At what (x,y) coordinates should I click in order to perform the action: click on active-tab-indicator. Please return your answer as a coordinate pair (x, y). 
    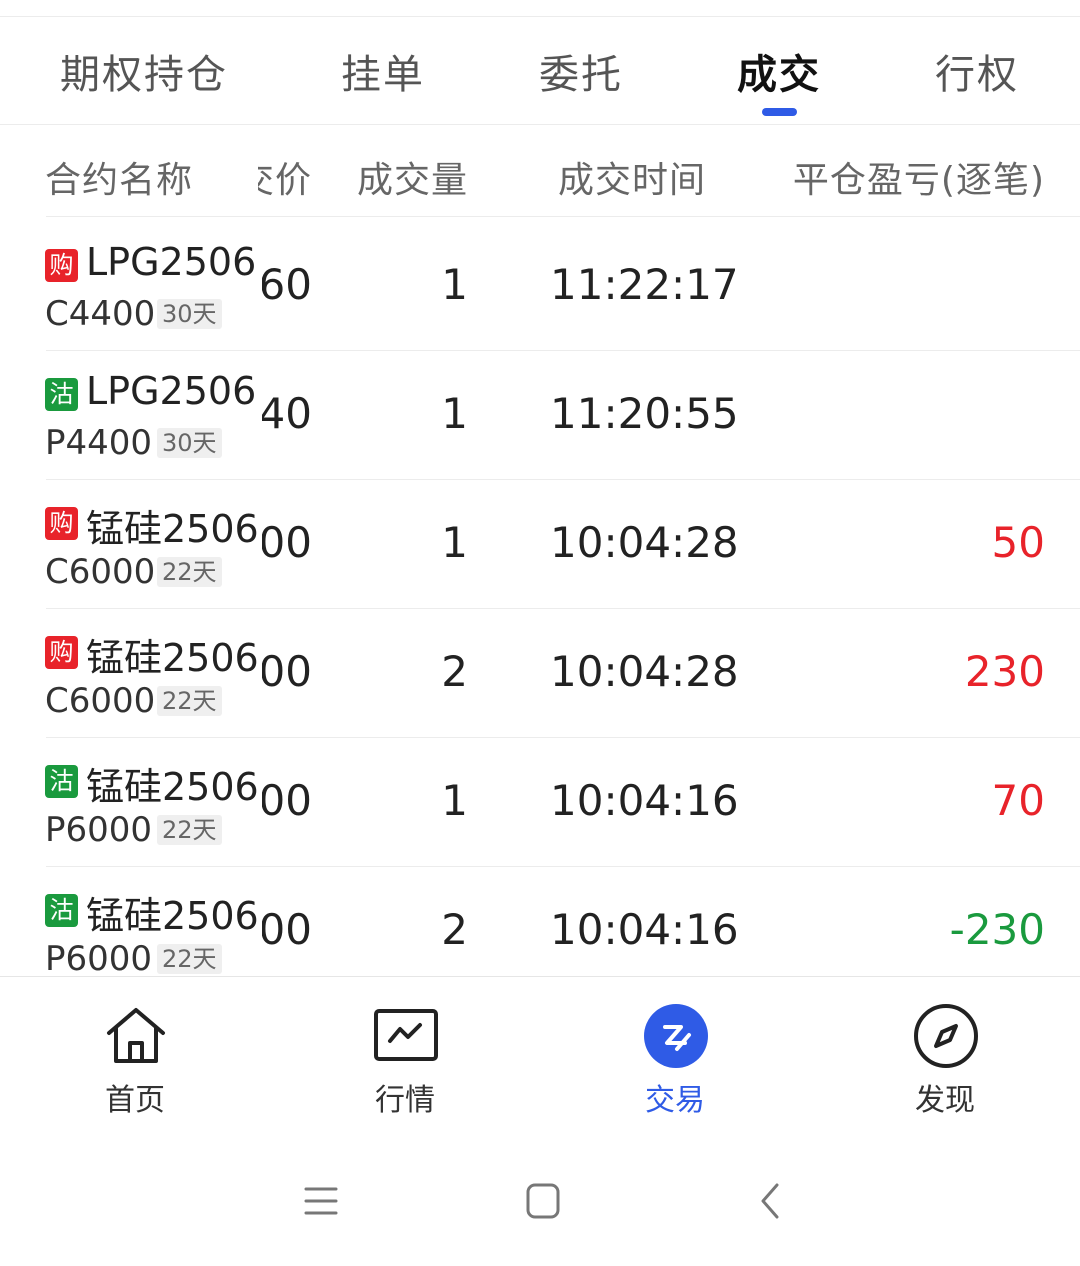
    Looking at the image, I should click on (779, 112).